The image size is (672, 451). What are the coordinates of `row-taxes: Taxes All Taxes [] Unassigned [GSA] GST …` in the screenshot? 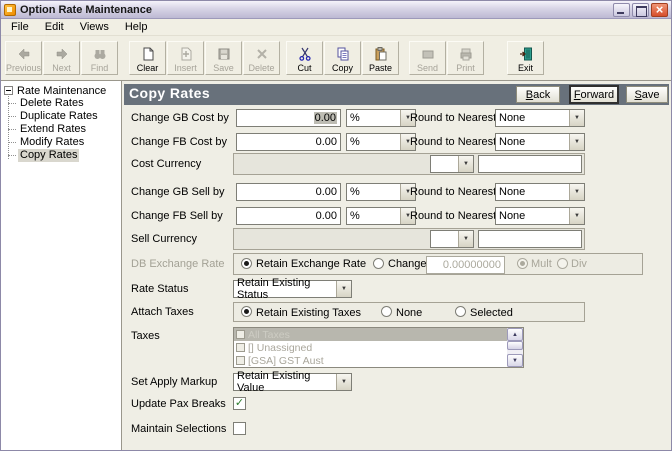 It's located at (396, 347).